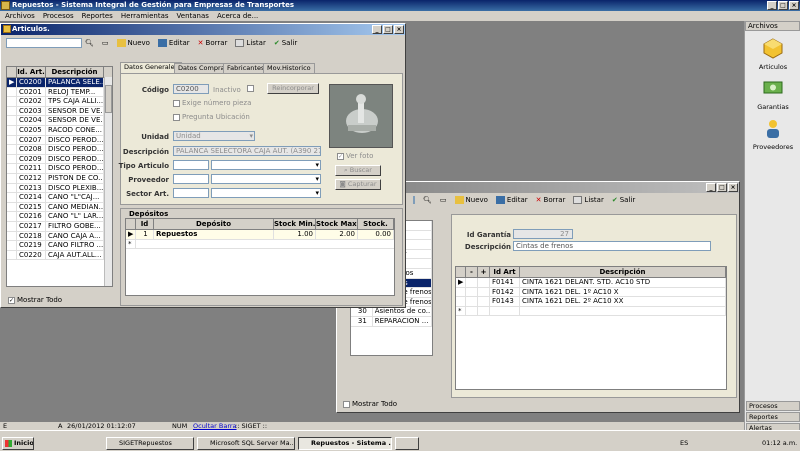  What do you see at coordinates (684, 443) in the screenshot?
I see `language-indicator: ES` at bounding box center [684, 443].